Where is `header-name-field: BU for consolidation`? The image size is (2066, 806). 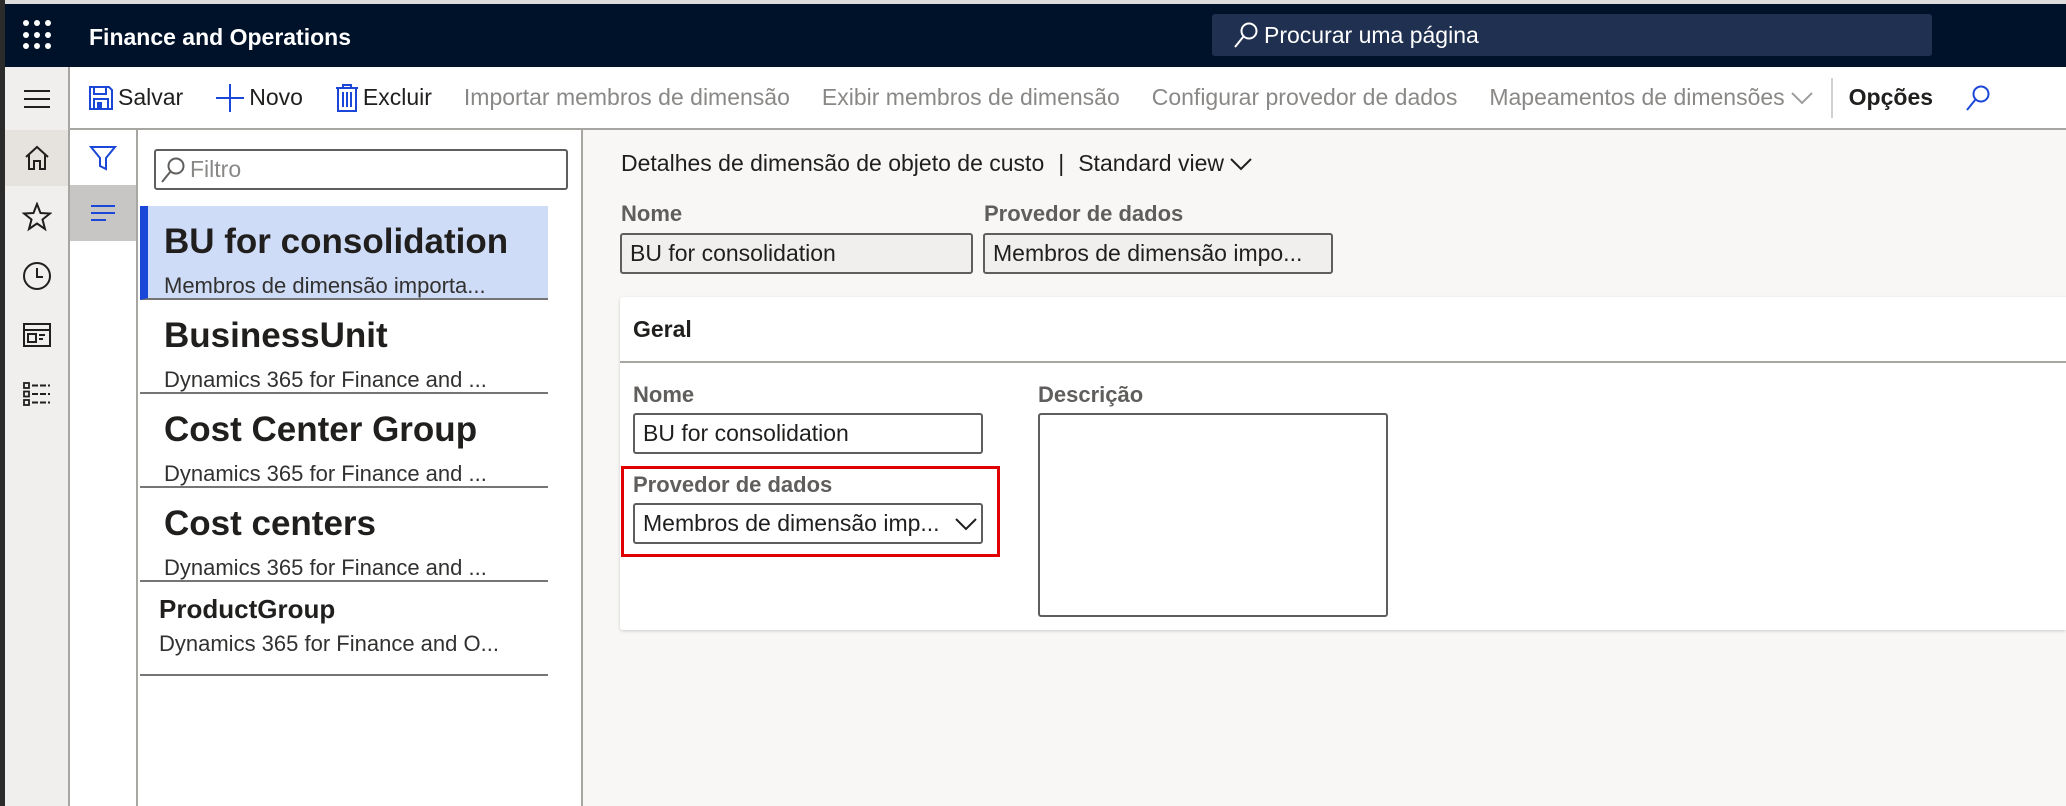
header-name-field: BU for consolidation is located at coordinates (796, 253).